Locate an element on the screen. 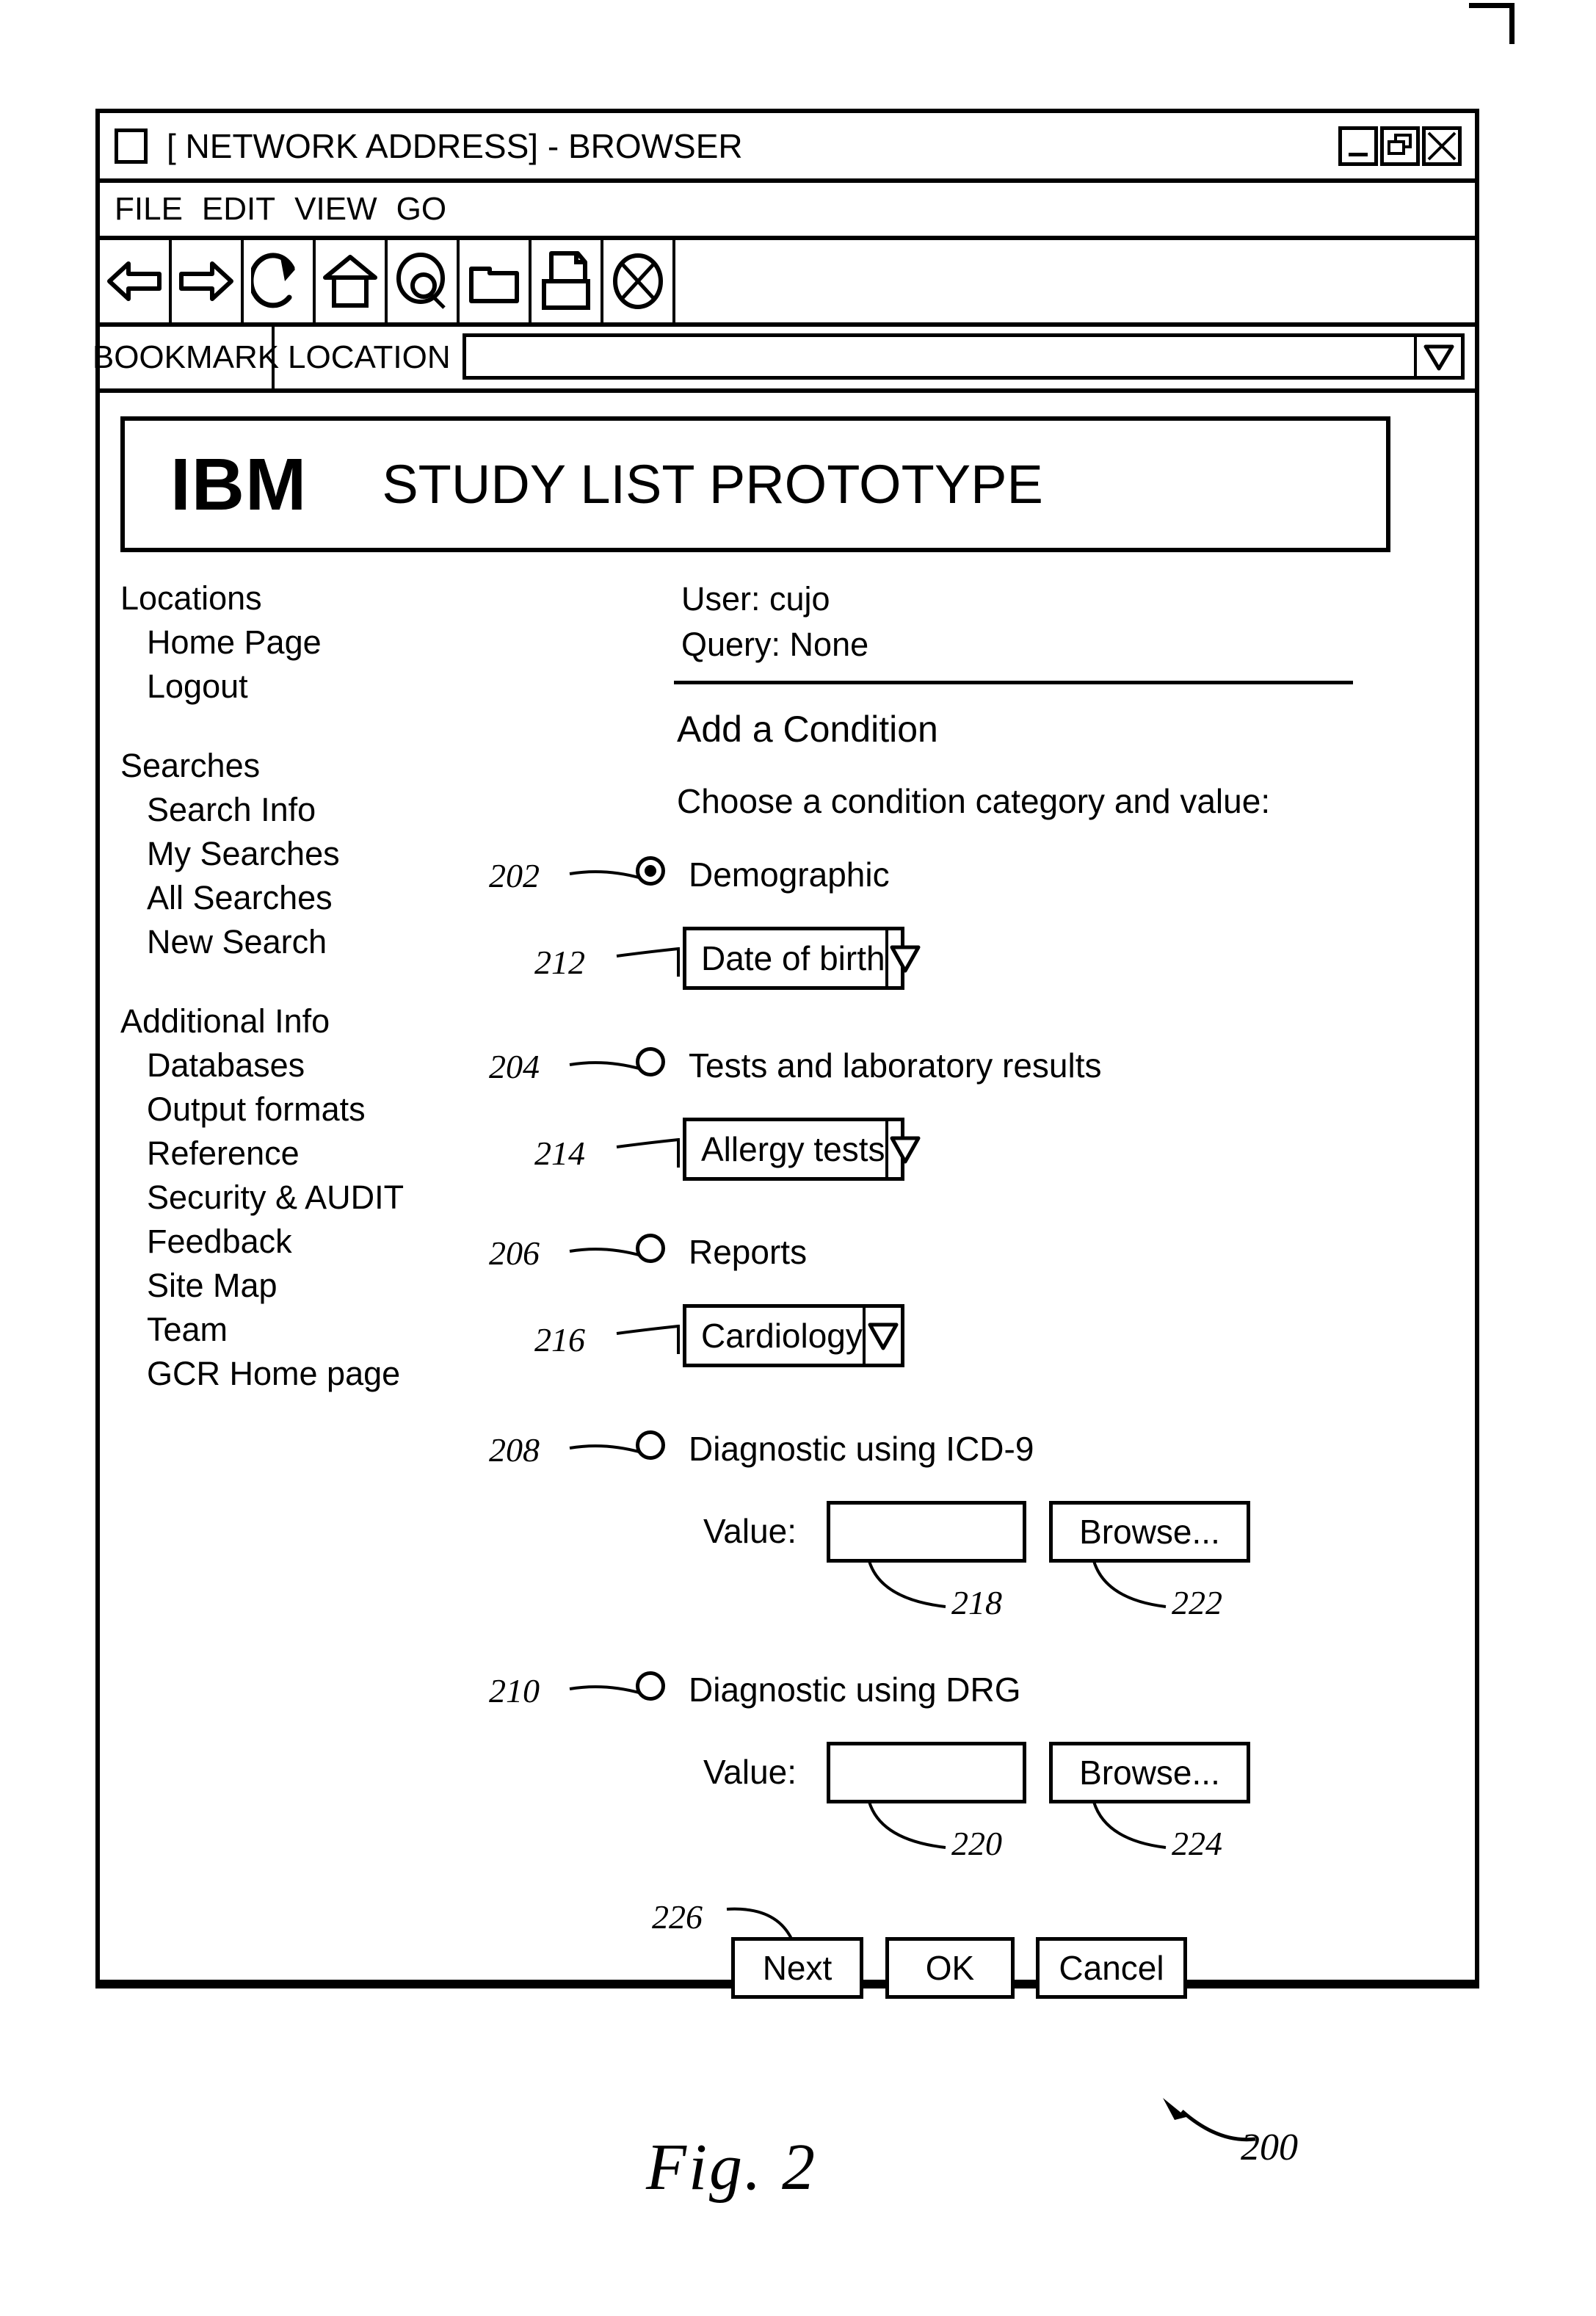 This screenshot has height=2316, width=1596. home-button is located at coordinates (352, 281).